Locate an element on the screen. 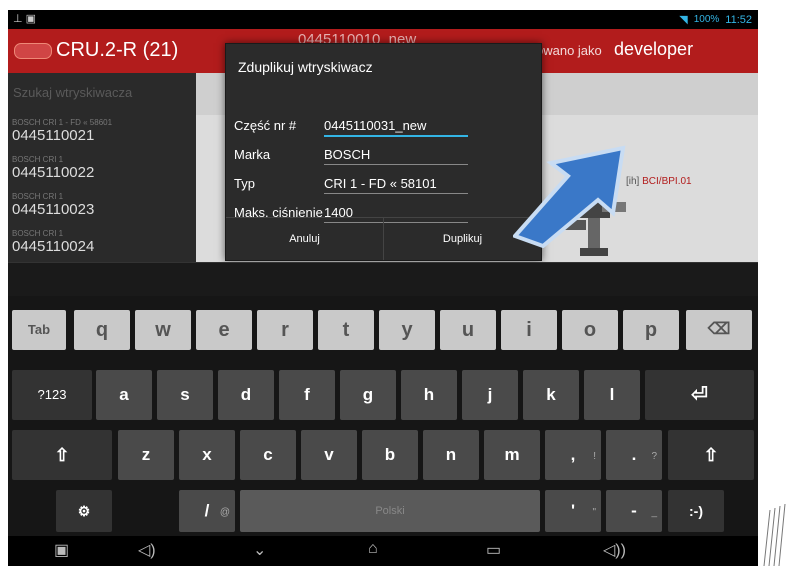 The width and height of the screenshot is (788, 569). key-d: d is located at coordinates (246, 395).